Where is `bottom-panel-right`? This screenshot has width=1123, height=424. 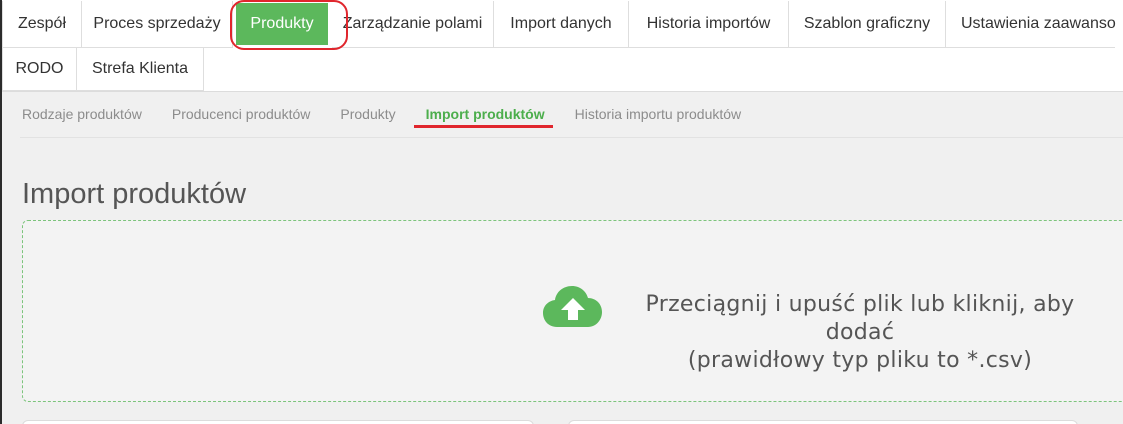 bottom-panel-right is located at coordinates (823, 422).